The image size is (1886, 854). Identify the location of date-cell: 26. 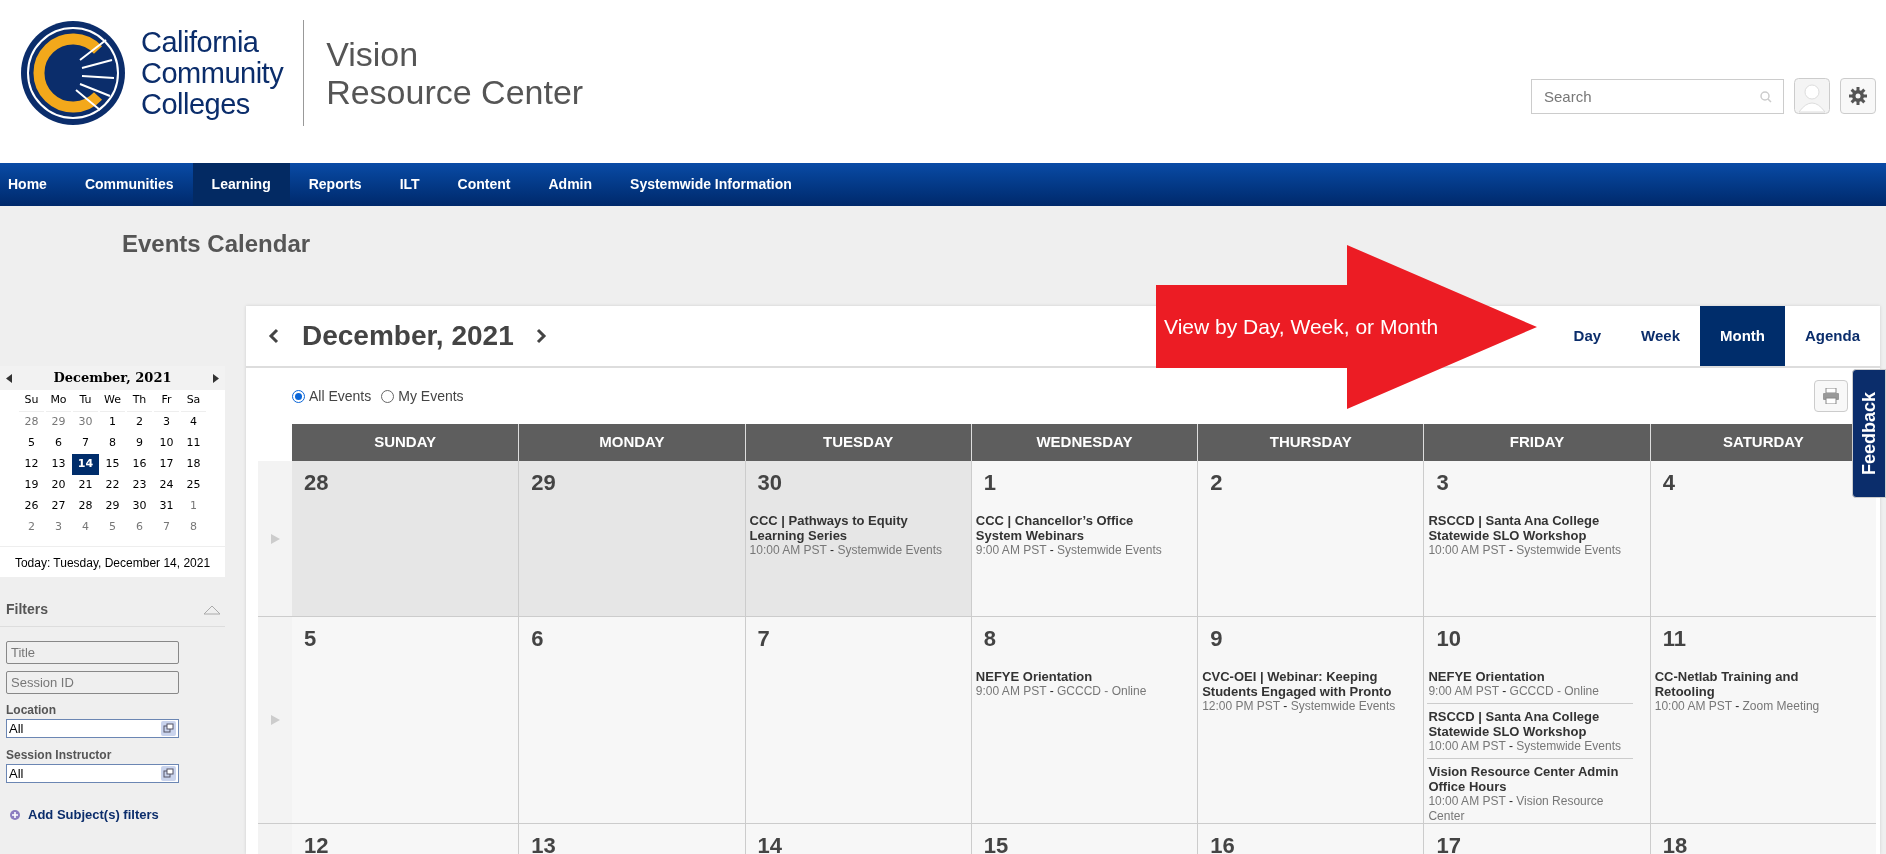
(31, 506).